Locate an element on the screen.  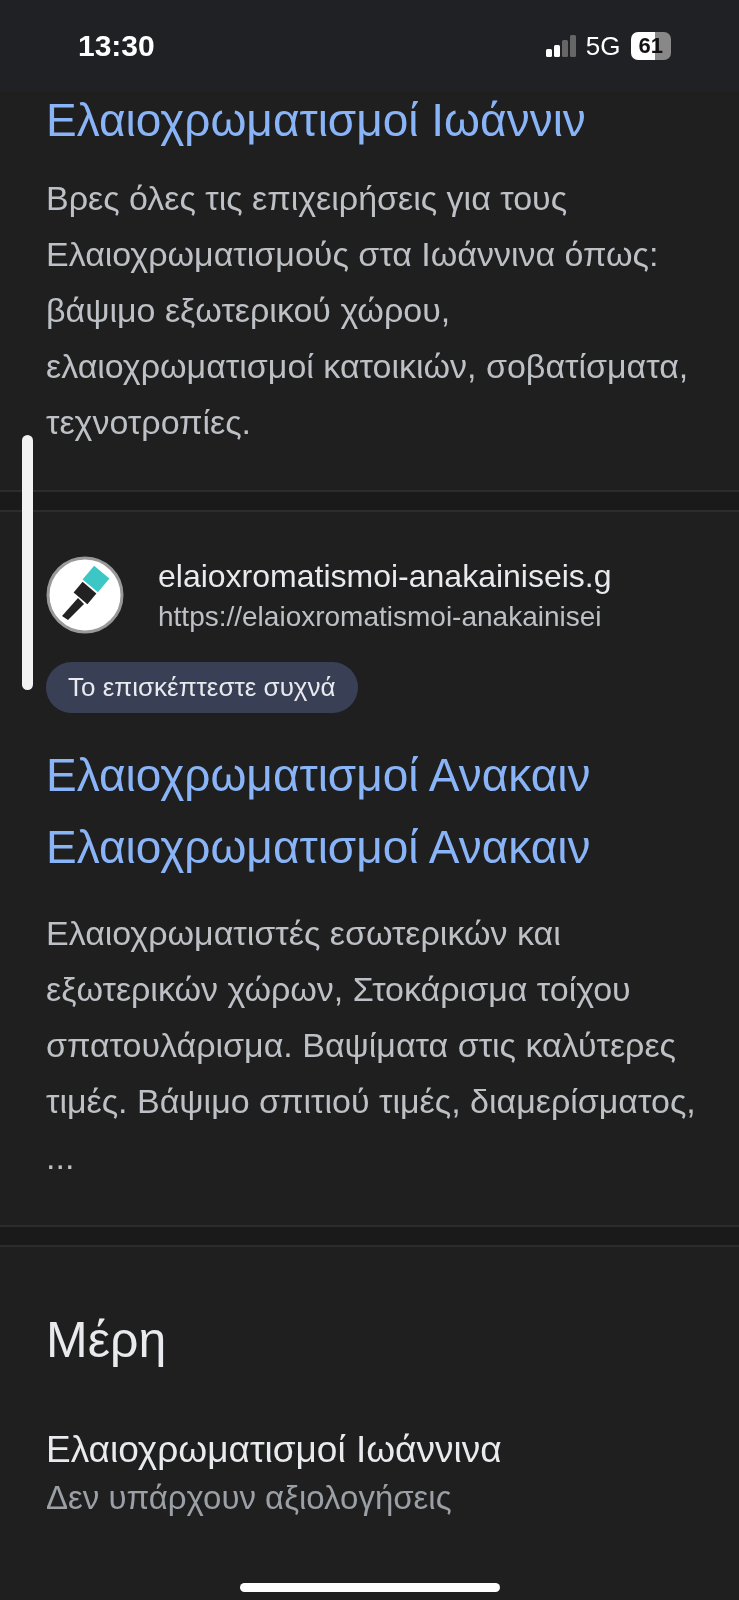
network-label: 5G is located at coordinates (603, 46).